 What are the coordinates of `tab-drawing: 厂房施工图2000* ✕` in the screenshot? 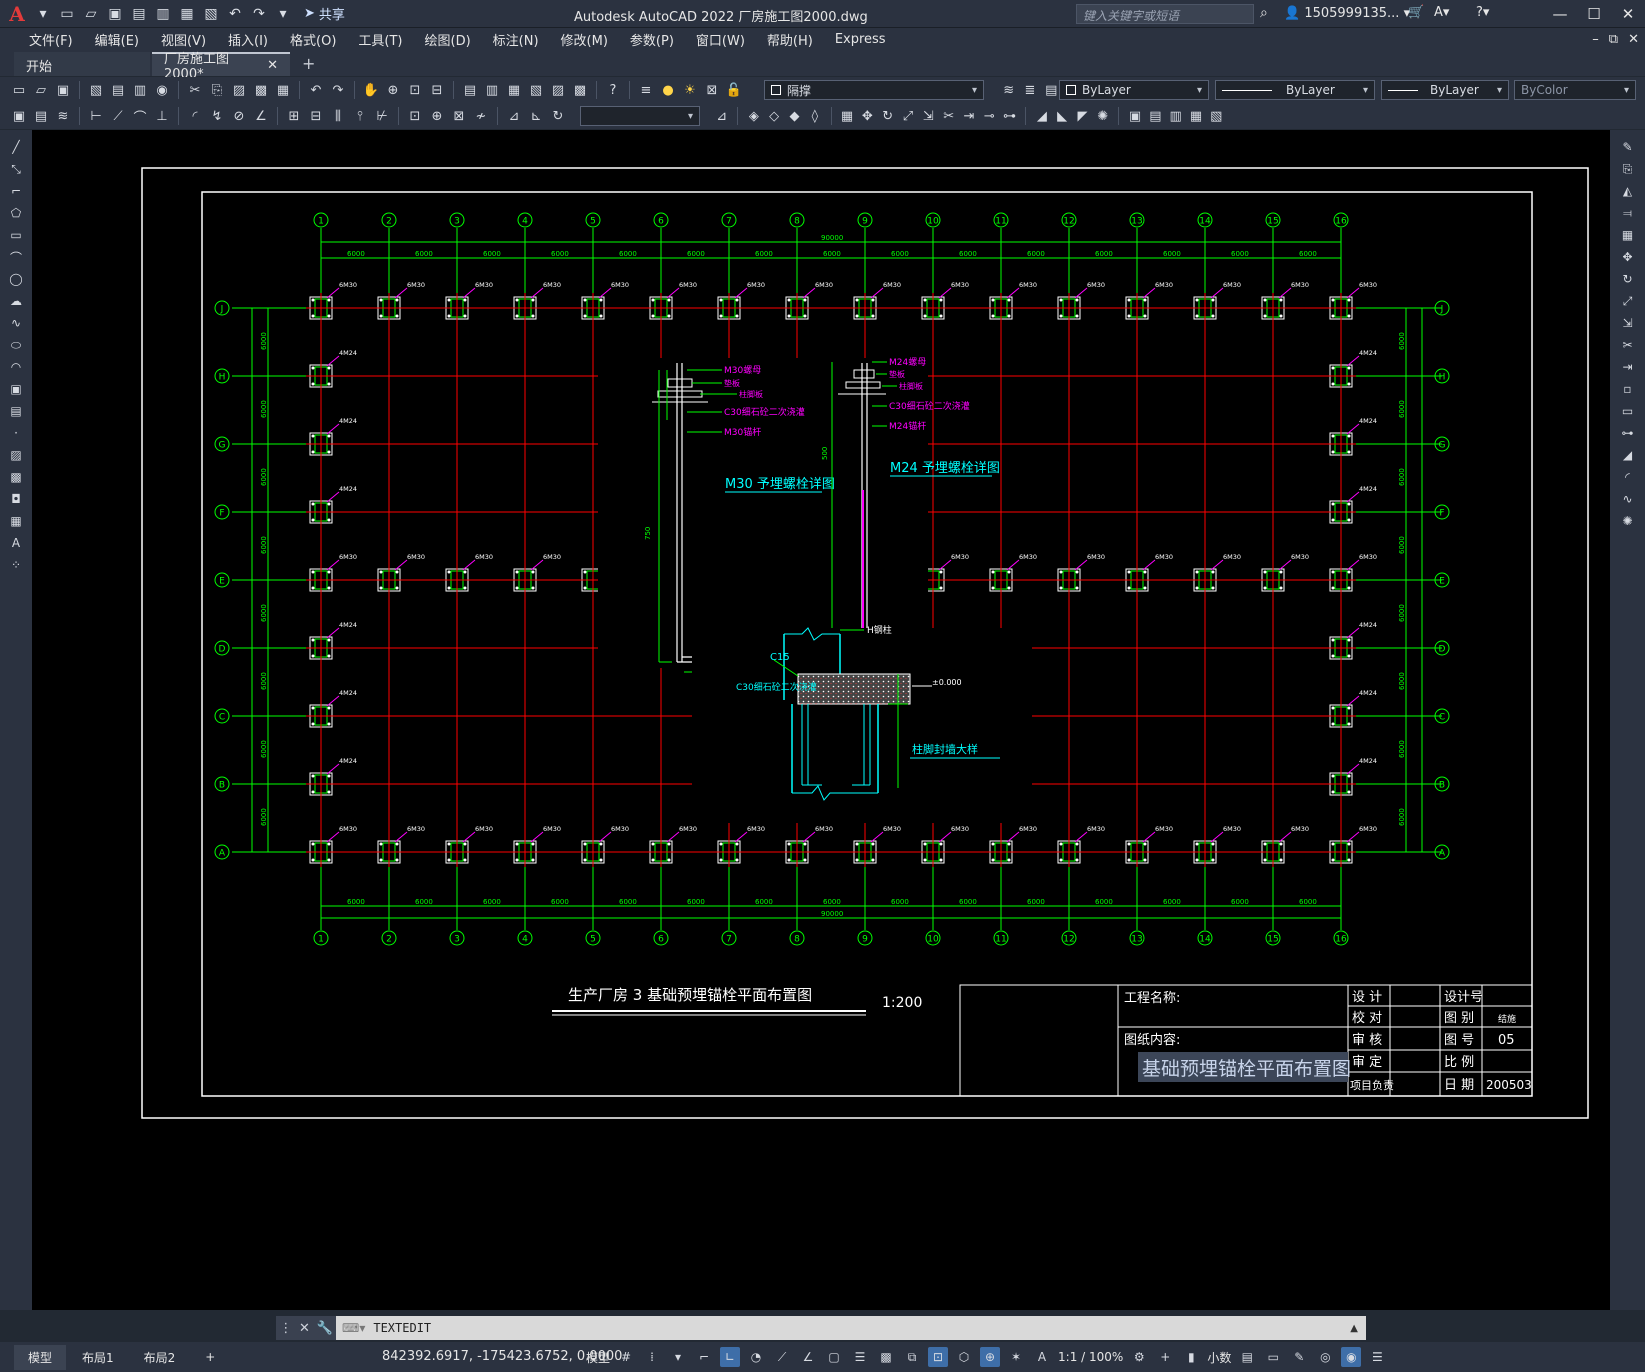 It's located at (221, 67).